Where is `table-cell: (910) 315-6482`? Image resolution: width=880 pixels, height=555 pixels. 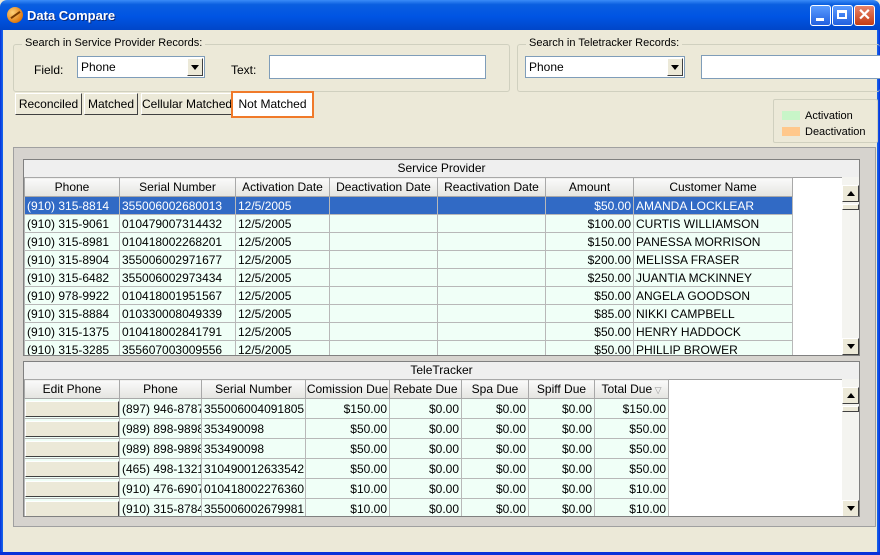 table-cell: (910) 315-6482 is located at coordinates (72, 277).